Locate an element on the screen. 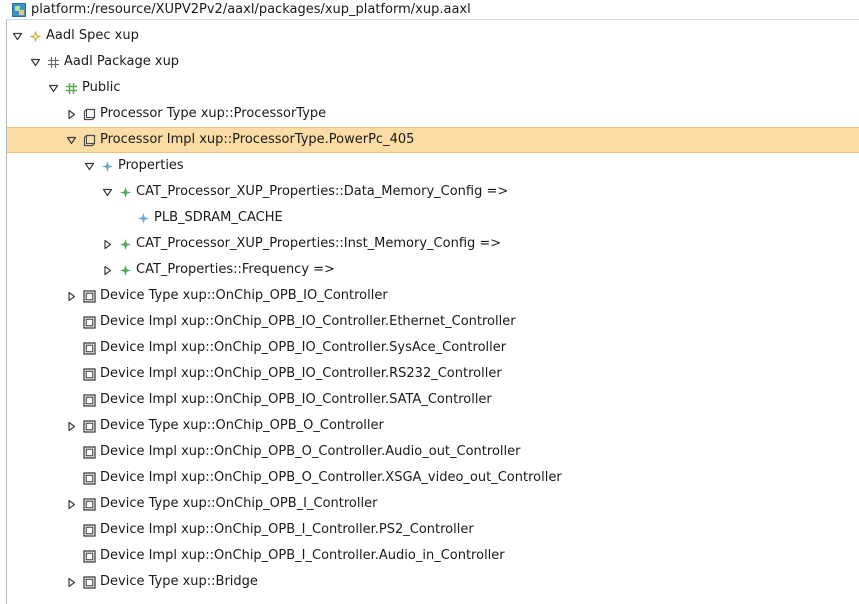 The image size is (859, 604). tree-row-device-type-i: Device Type xup::OnChip_OPB_I_Controller is located at coordinates (433, 504).